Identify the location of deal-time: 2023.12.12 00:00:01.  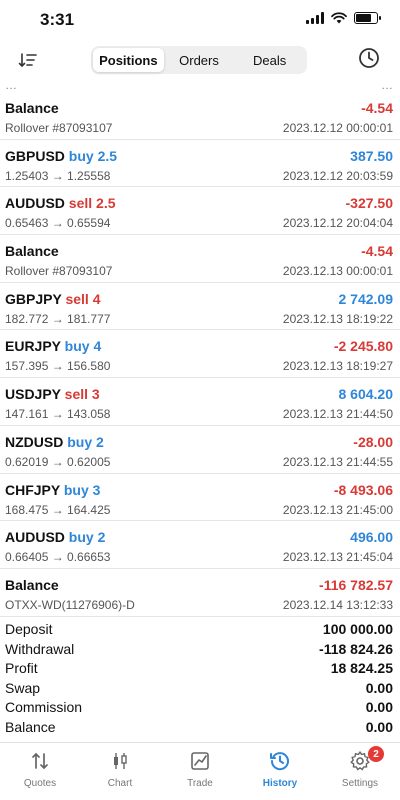
(337, 128).